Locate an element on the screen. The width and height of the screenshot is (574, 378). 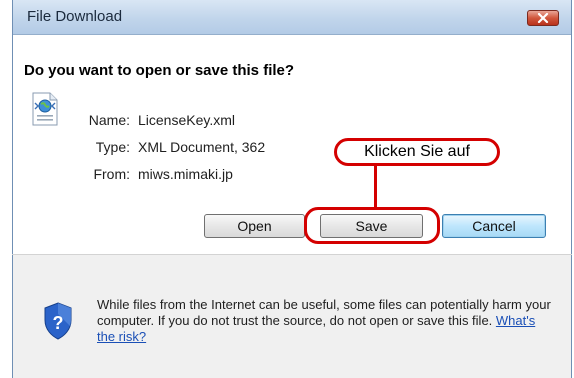
close-button is located at coordinates (543, 18).